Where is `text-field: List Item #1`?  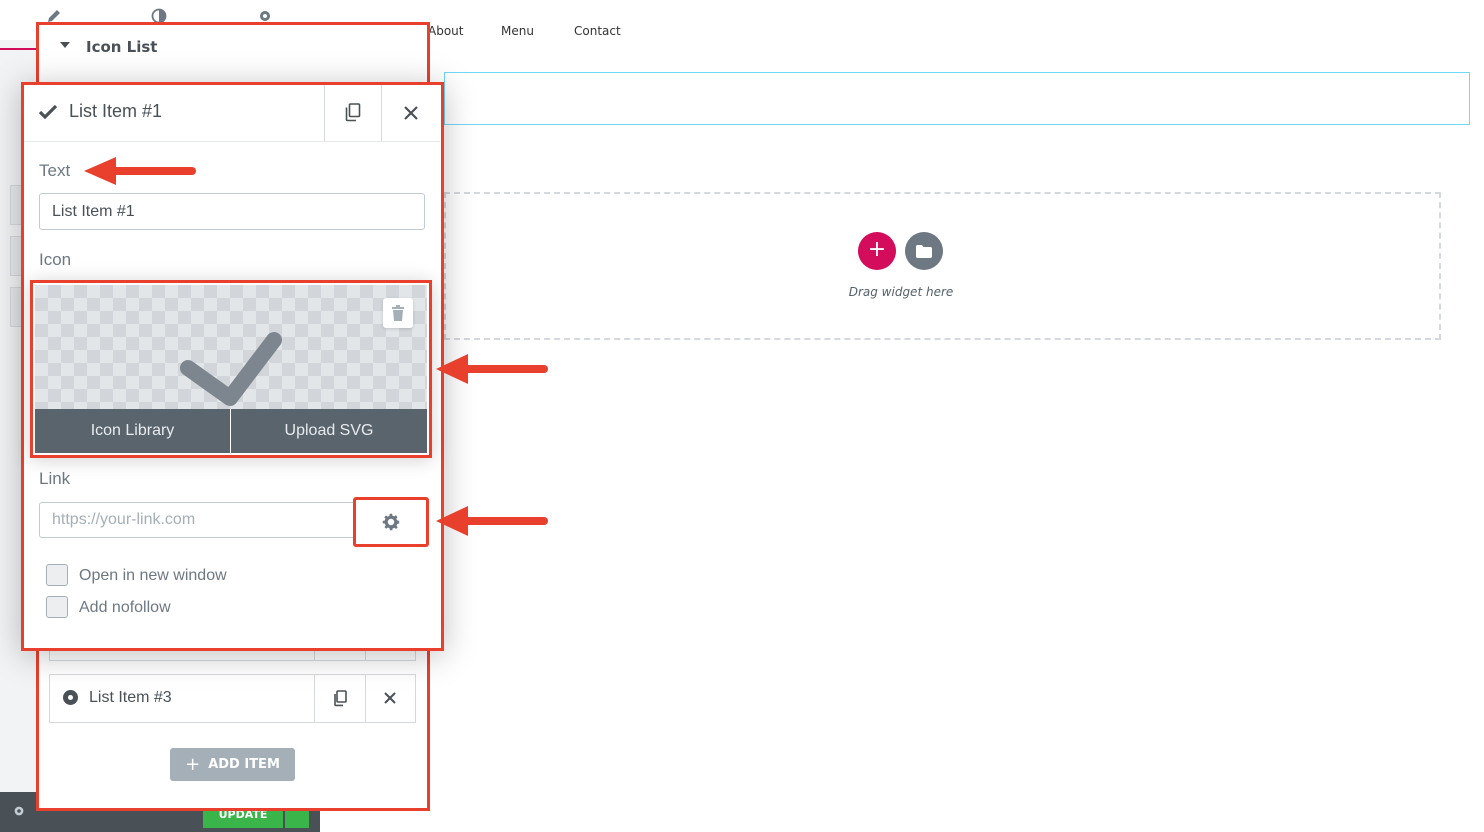
text-field: List Item #1 is located at coordinates (232, 211).